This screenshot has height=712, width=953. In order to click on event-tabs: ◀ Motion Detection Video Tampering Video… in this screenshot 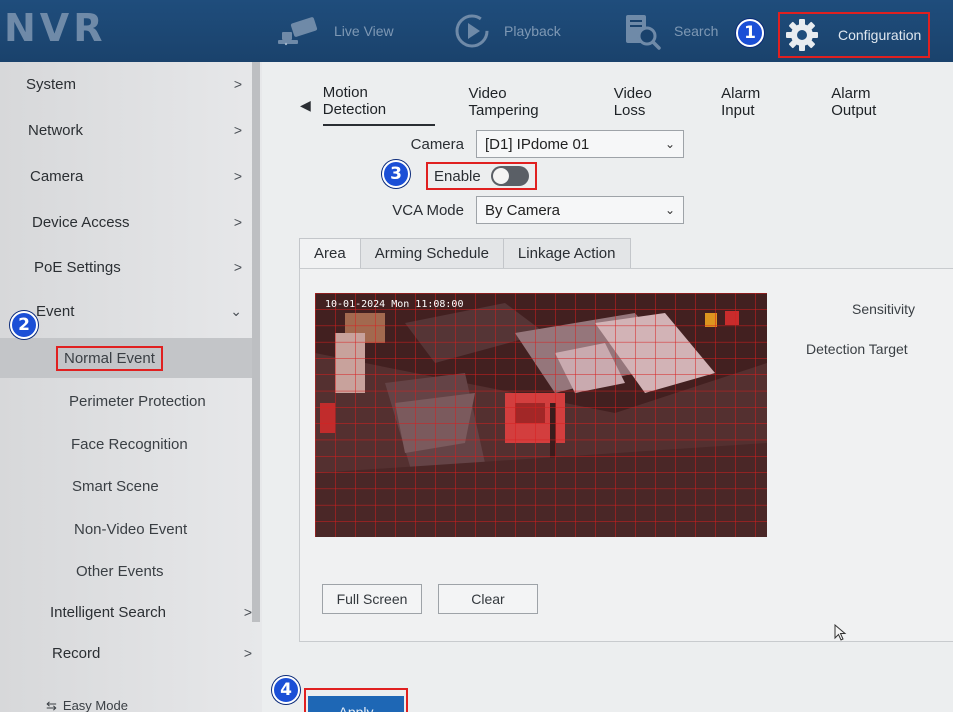, I will do `click(626, 105)`.